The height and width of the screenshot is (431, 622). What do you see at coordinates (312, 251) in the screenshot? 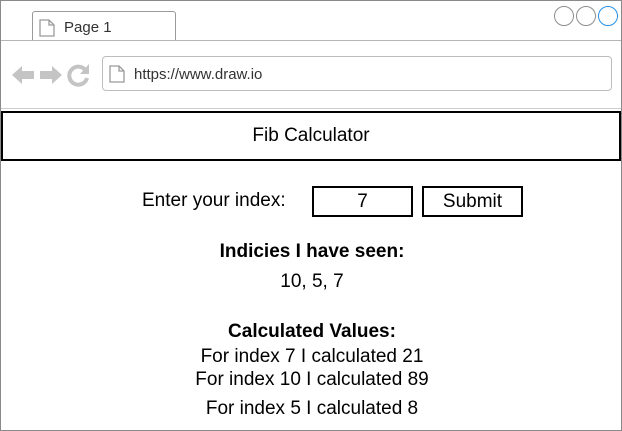
I see `seen-heading: Indicies I have seen:` at bounding box center [312, 251].